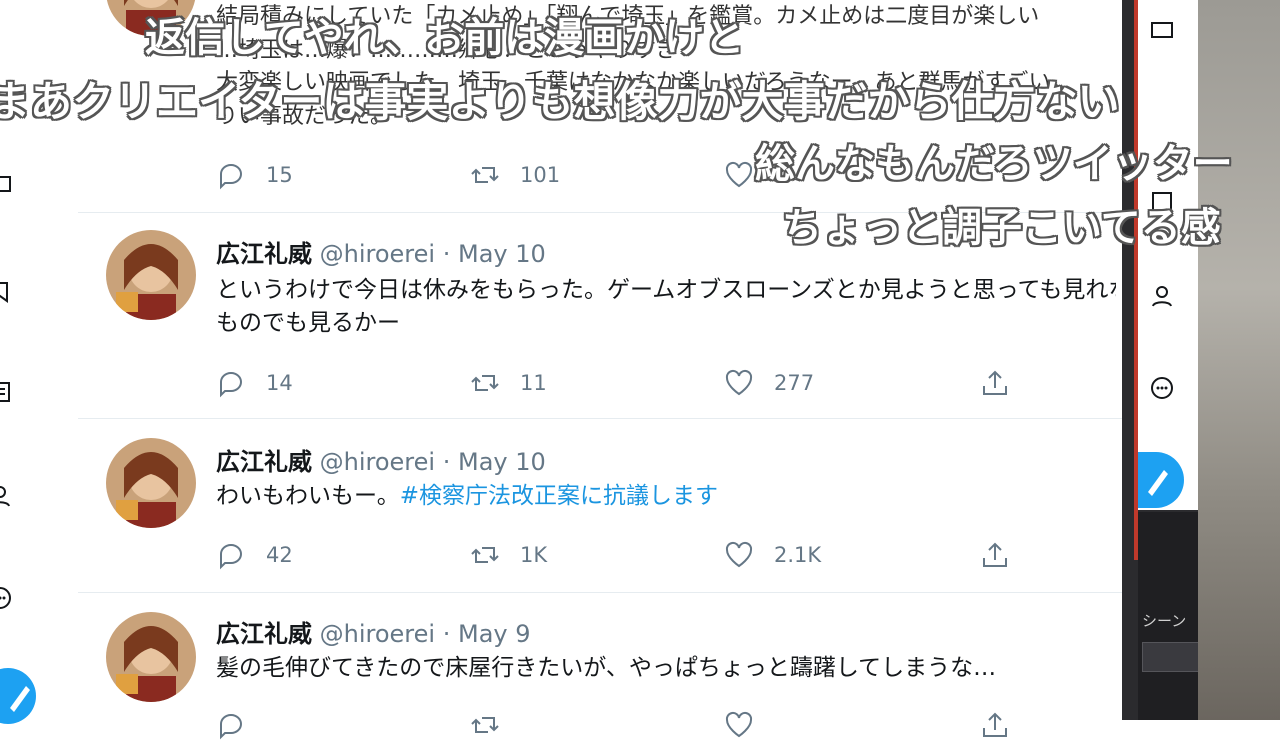 The width and height of the screenshot is (1280, 740). Describe the element at coordinates (560, 101) in the screenshot. I see `overlay-comment: まあクリエイターは事実よりも想像力が大事だから仕方ない` at that location.